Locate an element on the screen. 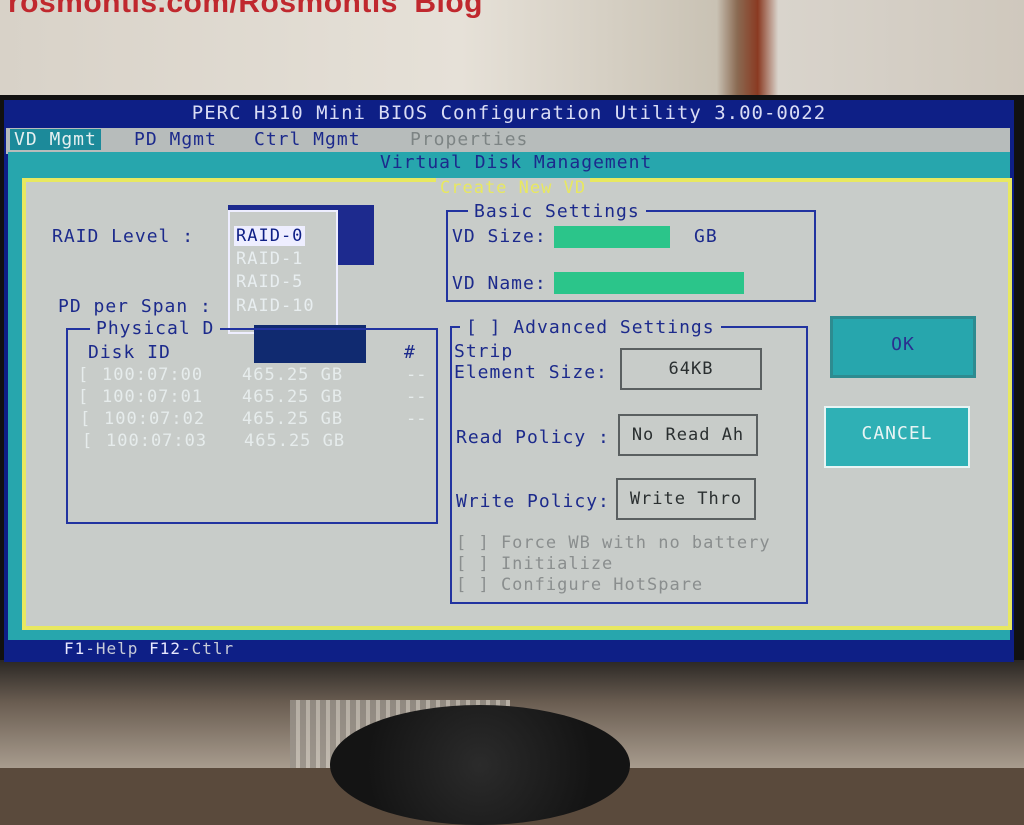 Image resolution: width=1024 pixels, height=825 pixels. element-size-label: Element Size: is located at coordinates (531, 372).